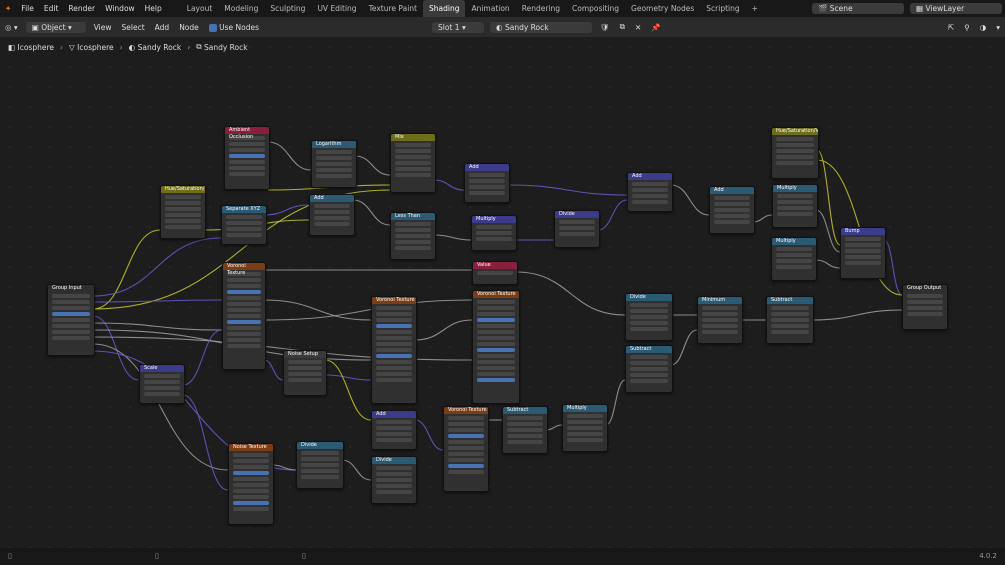 The width and height of the screenshot is (1005, 565). I want to click on node-title: Separate XYZ, so click(244, 209).